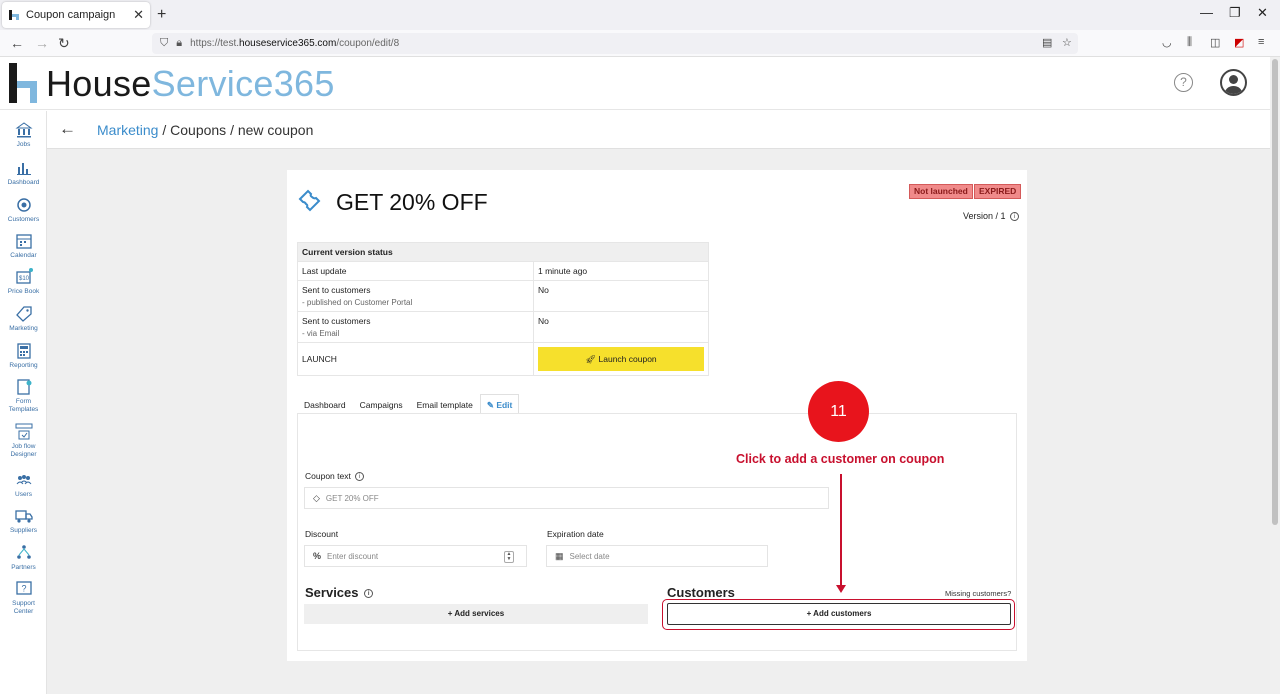  Describe the element at coordinates (1262, 13) in the screenshot. I see `close-window-icon: ✕` at that location.